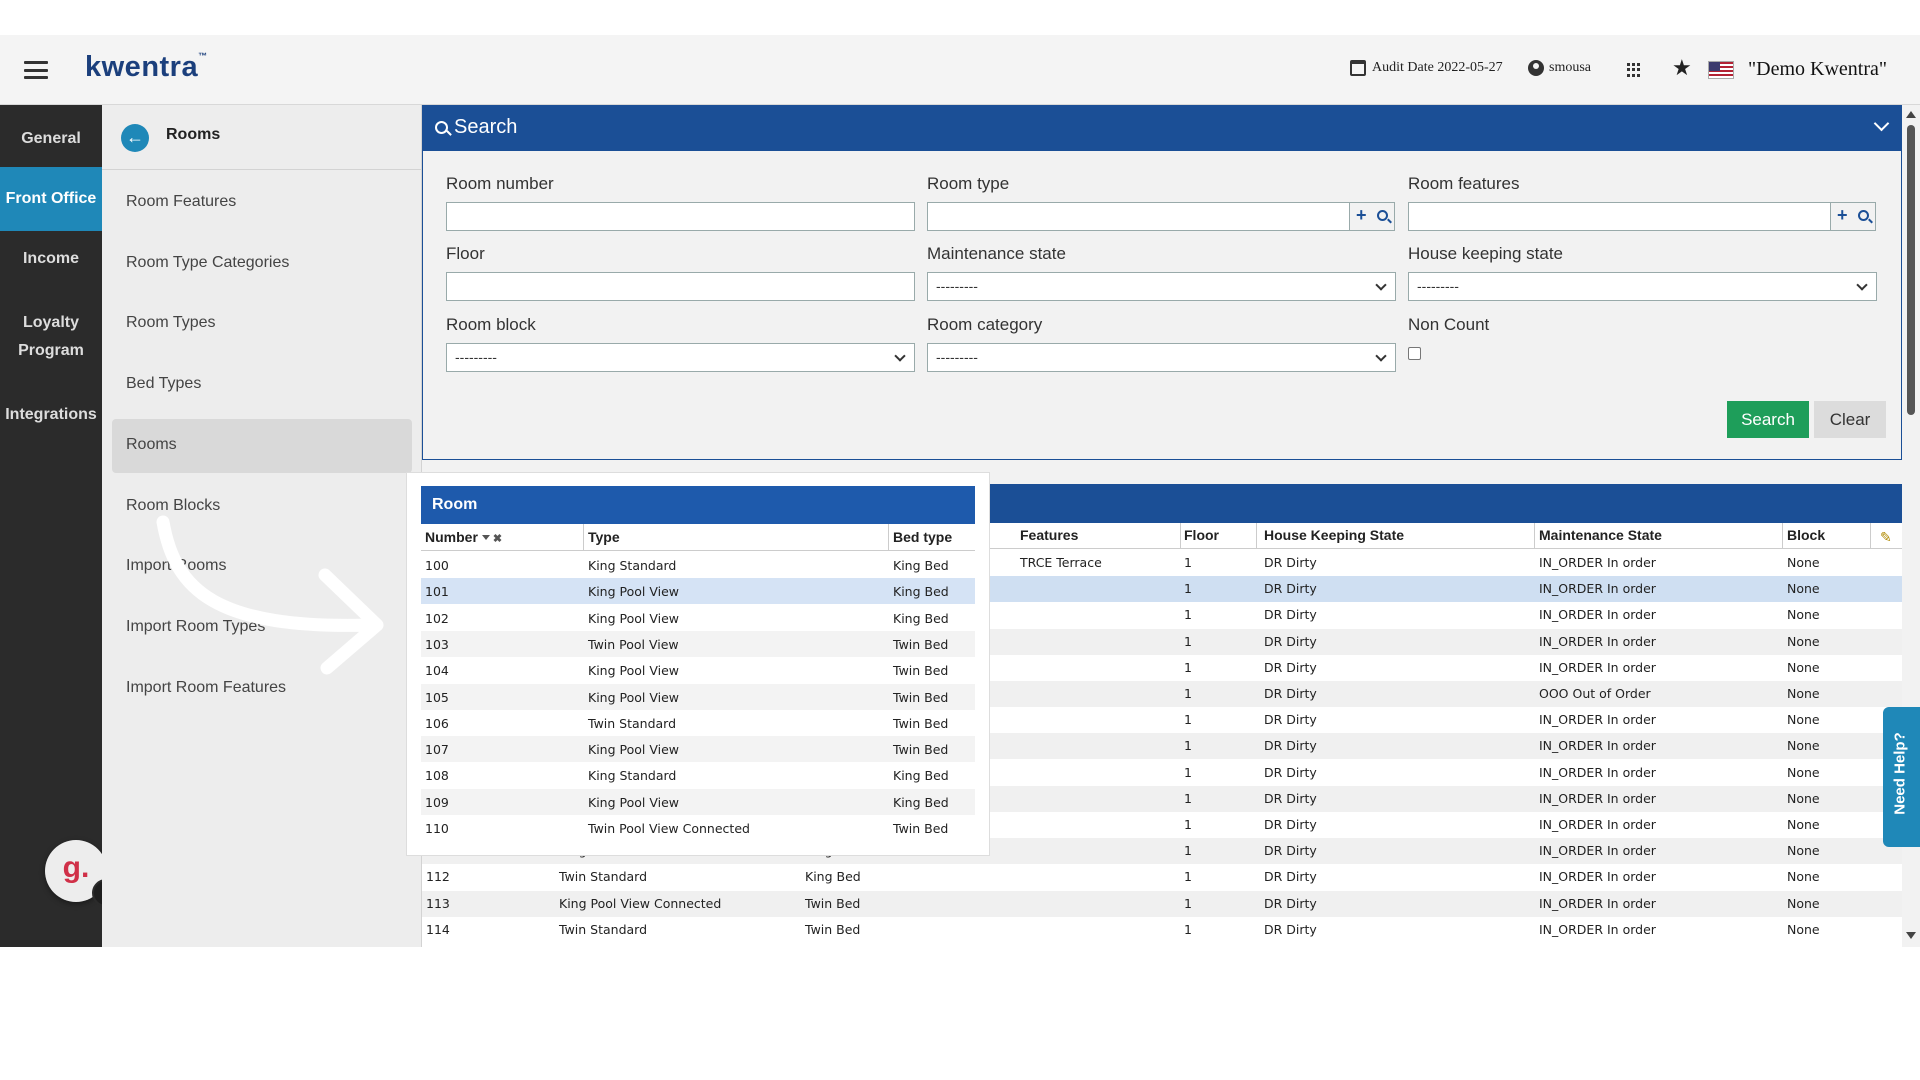  Describe the element at coordinates (437, 671) in the screenshot. I see `room-card-cell-number: 104` at that location.